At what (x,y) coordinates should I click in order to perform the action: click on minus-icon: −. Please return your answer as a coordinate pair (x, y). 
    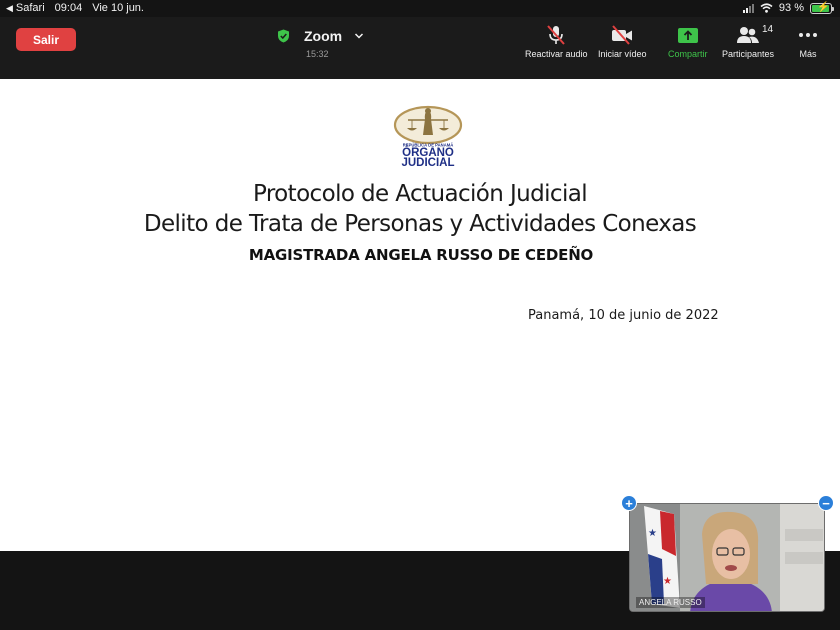
    Looking at the image, I should click on (826, 503).